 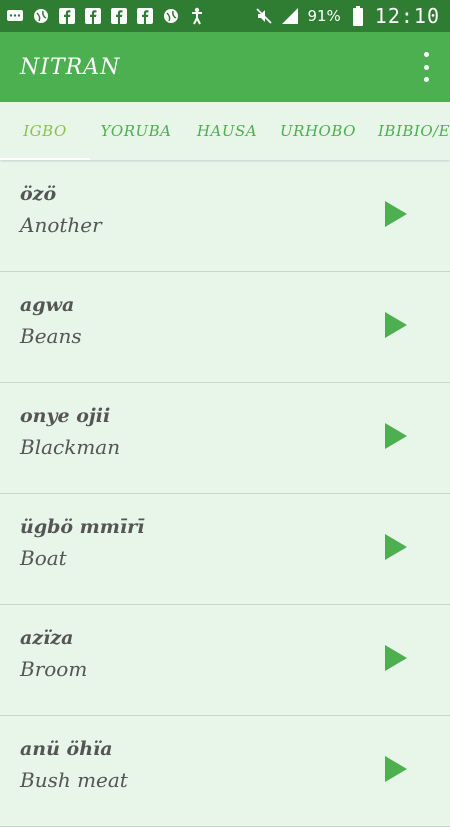 I want to click on list-item: azïza Broom, so click(x=225, y=660).